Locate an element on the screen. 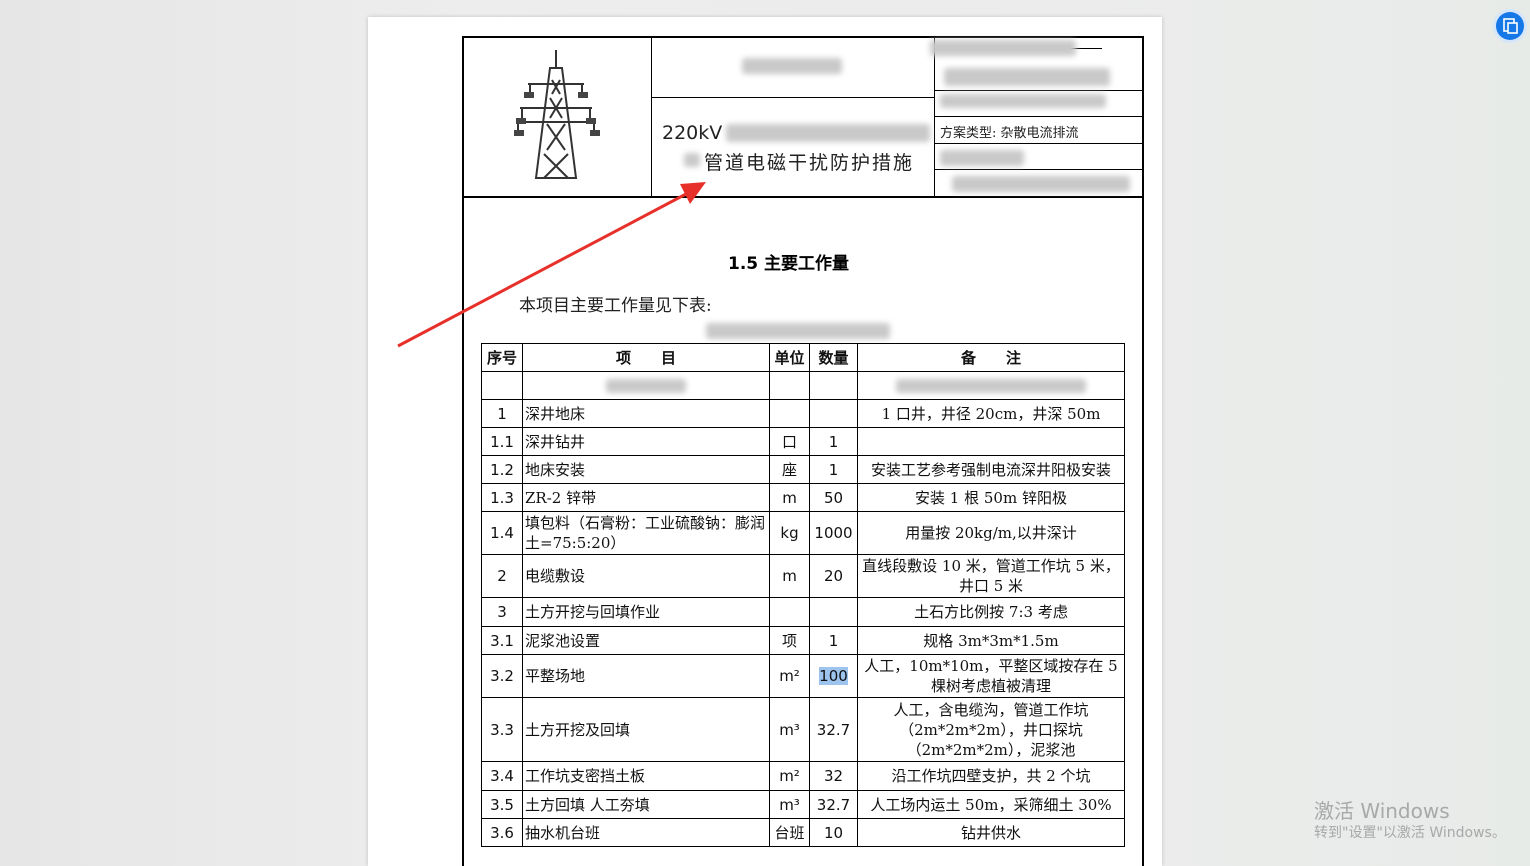 The image size is (1530, 866). cell-no: 3.4 is located at coordinates (502, 776).